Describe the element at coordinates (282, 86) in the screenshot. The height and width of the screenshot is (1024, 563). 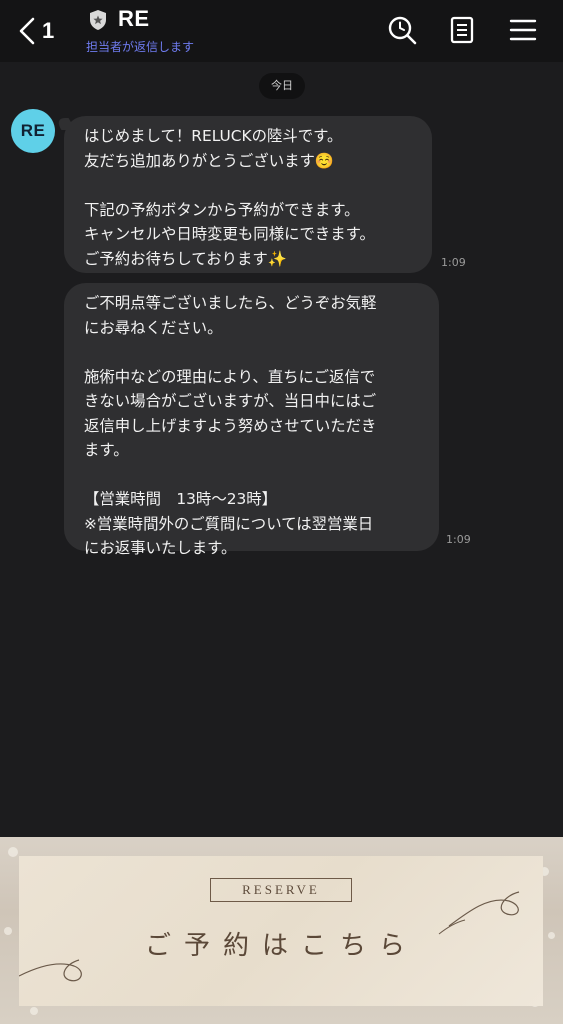
I see `date-divider: 今日` at that location.